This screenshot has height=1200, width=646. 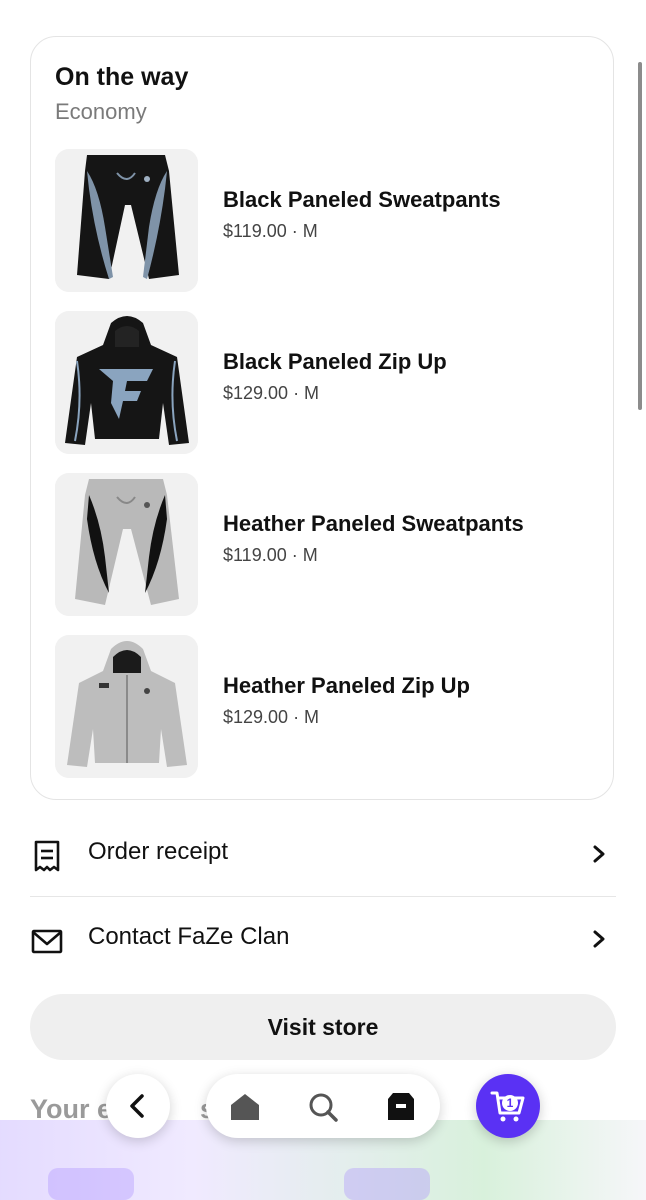 I want to click on product-name: Heather Paneled Sweatpants, so click(x=373, y=523).